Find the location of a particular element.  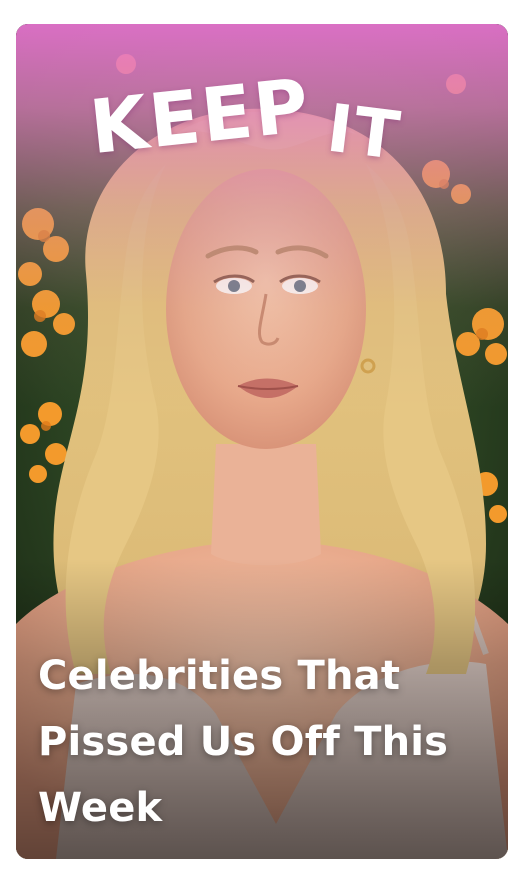

tag-word-it: IT is located at coordinates (364, 132).